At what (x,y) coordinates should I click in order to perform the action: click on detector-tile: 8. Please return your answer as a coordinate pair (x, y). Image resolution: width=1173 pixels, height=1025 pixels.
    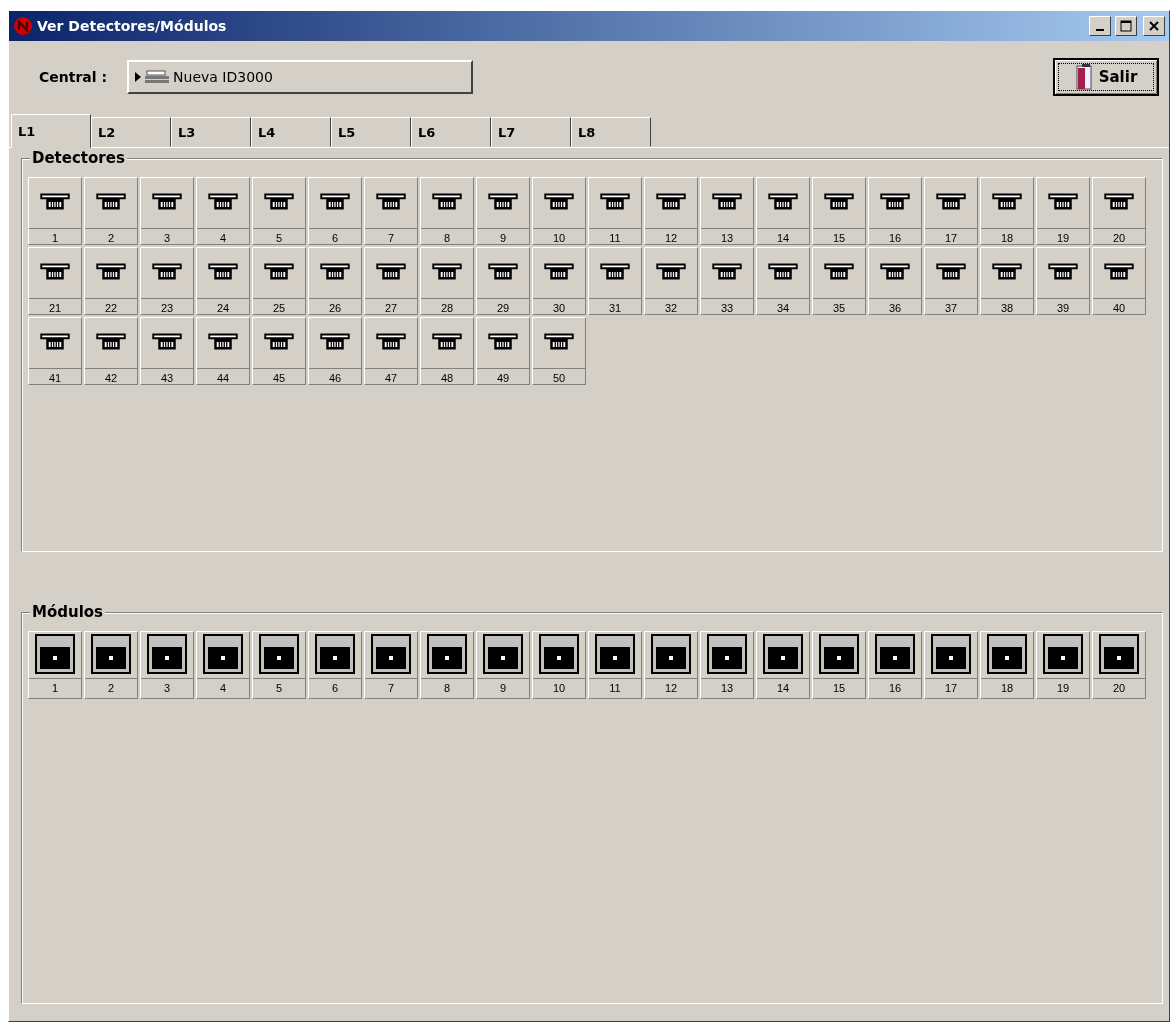
    Looking at the image, I should click on (447, 211).